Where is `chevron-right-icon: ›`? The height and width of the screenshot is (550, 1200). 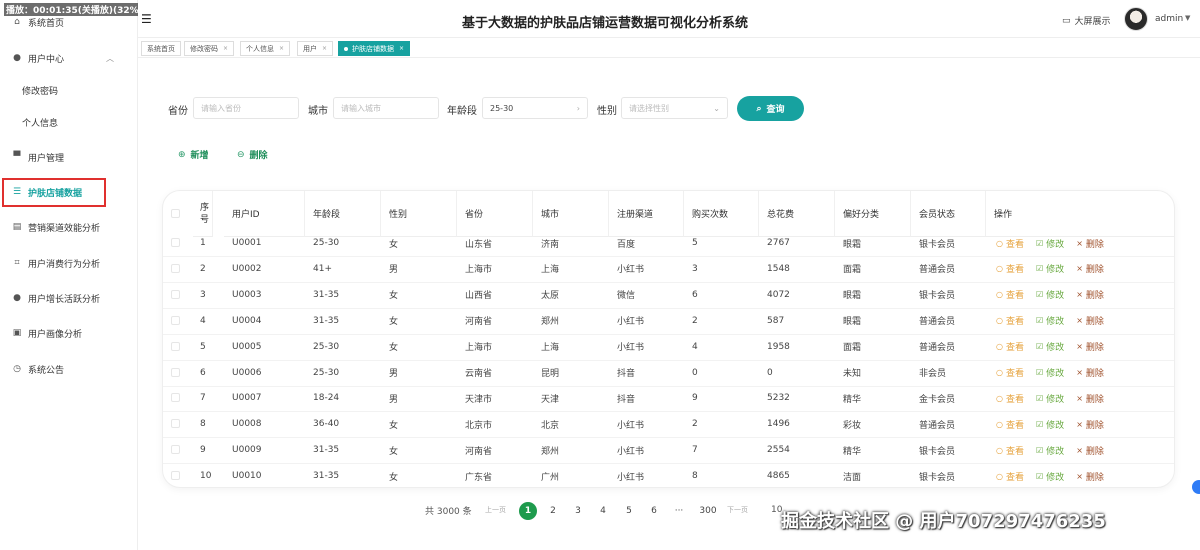
chevron-right-icon: › is located at coordinates (578, 108).